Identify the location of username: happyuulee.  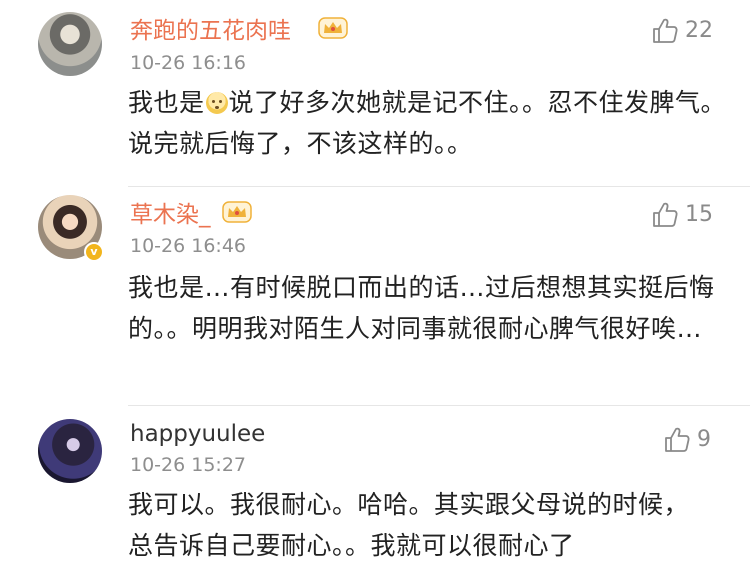
(197, 434).